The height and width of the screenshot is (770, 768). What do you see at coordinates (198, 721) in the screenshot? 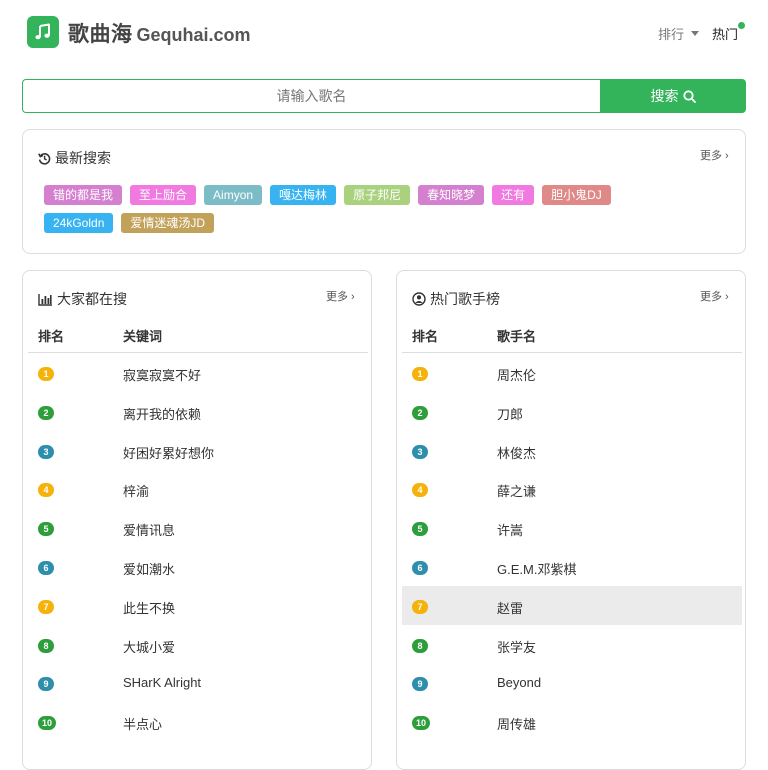
I see `popular-keyword-row: 10 半点心` at bounding box center [198, 721].